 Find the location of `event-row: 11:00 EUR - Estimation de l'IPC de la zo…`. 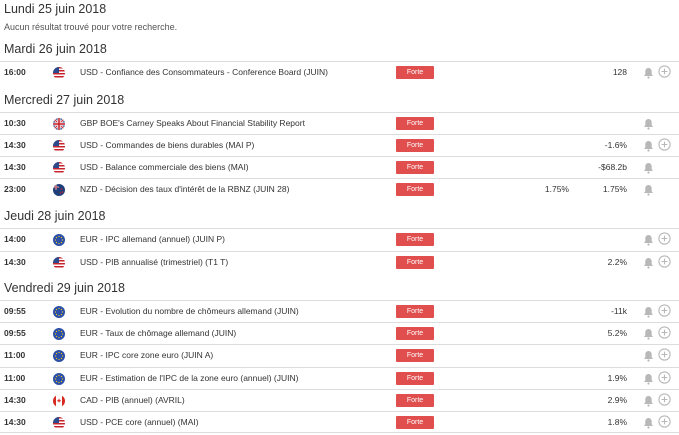

event-row: 11:00 EUR - Estimation de l'IPC de la zo… is located at coordinates (339, 378).